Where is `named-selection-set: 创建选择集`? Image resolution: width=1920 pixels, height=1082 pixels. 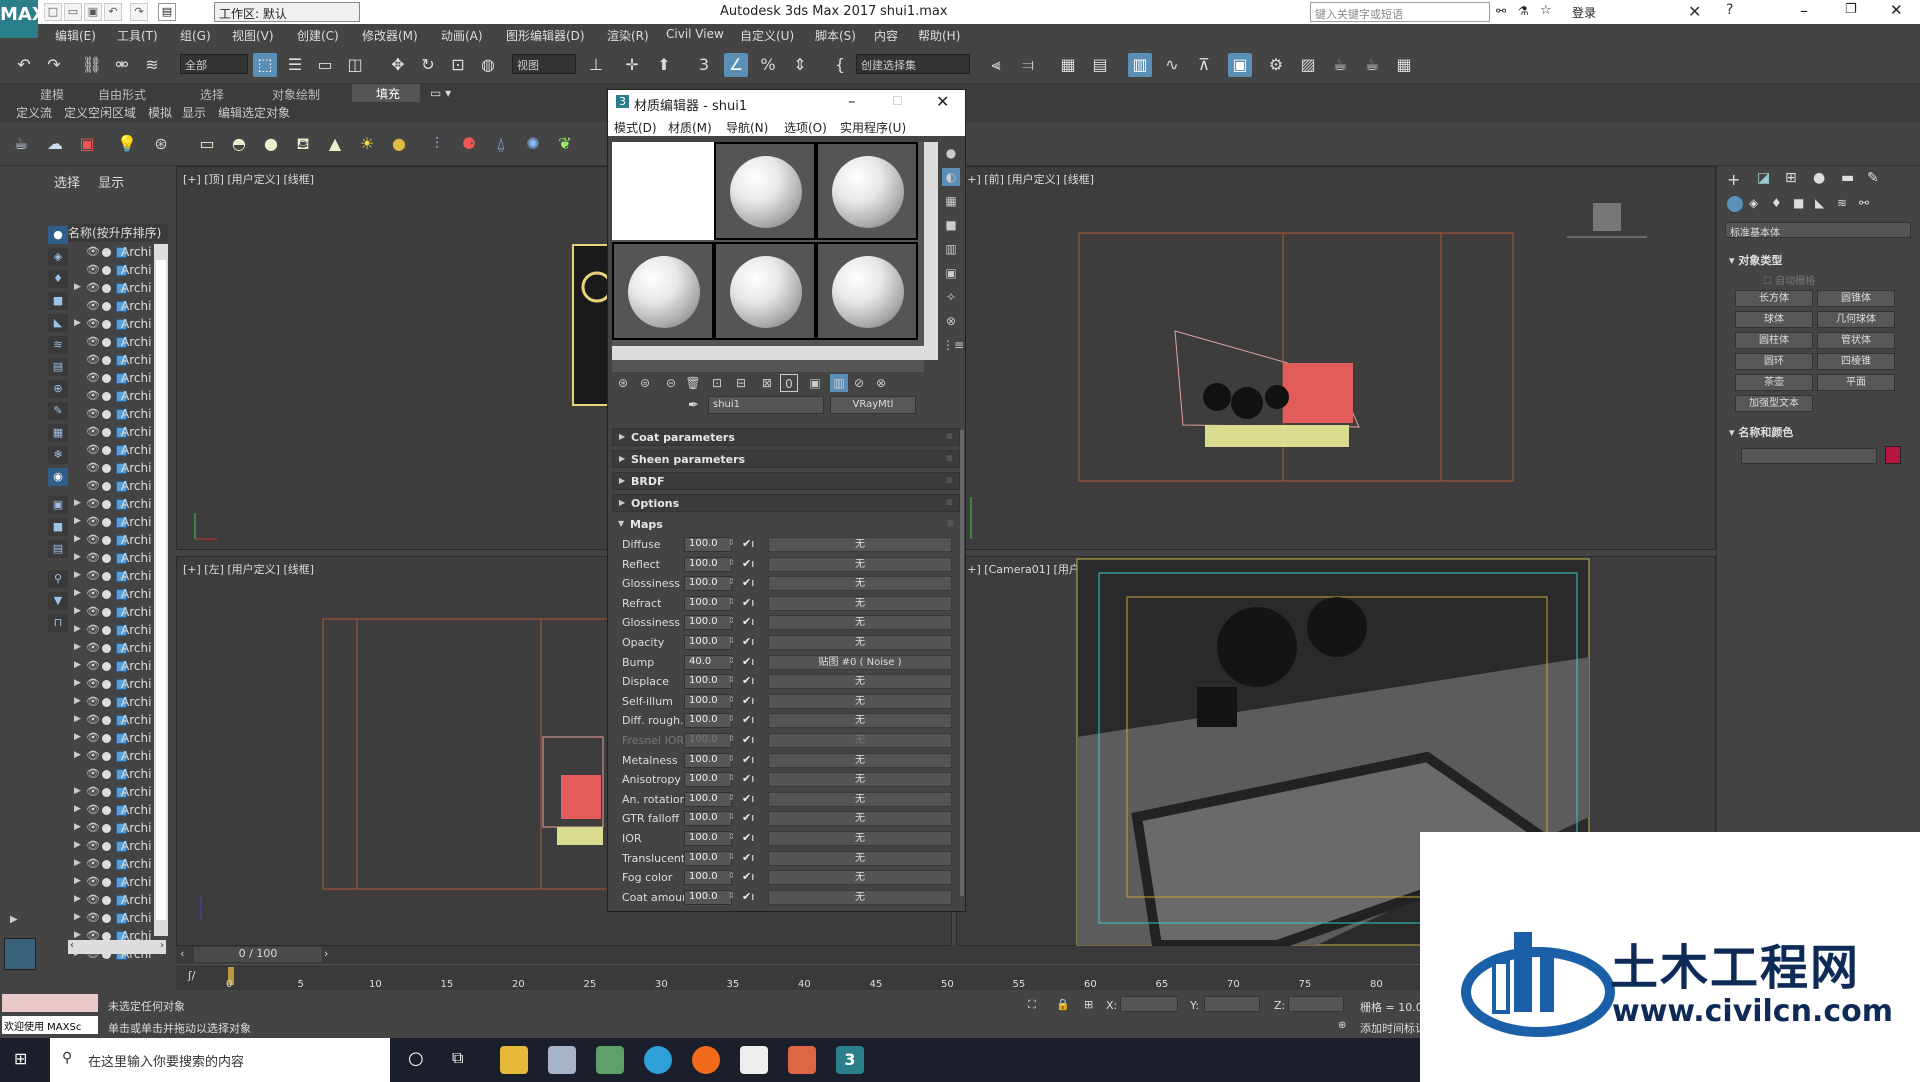 named-selection-set: 创建选择集 is located at coordinates (913, 64).